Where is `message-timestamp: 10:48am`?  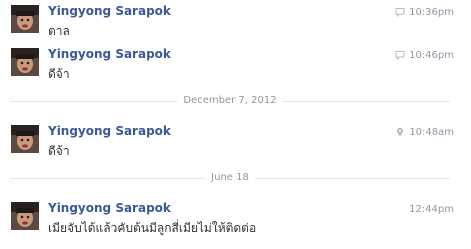 message-timestamp: 10:48am is located at coordinates (431, 132).